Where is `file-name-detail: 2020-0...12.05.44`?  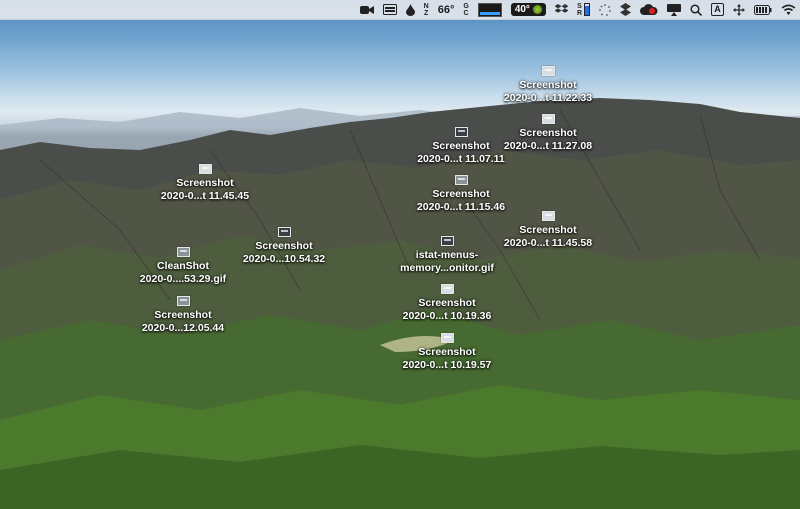
file-name-detail: 2020-0...12.05.44 is located at coordinates (183, 328).